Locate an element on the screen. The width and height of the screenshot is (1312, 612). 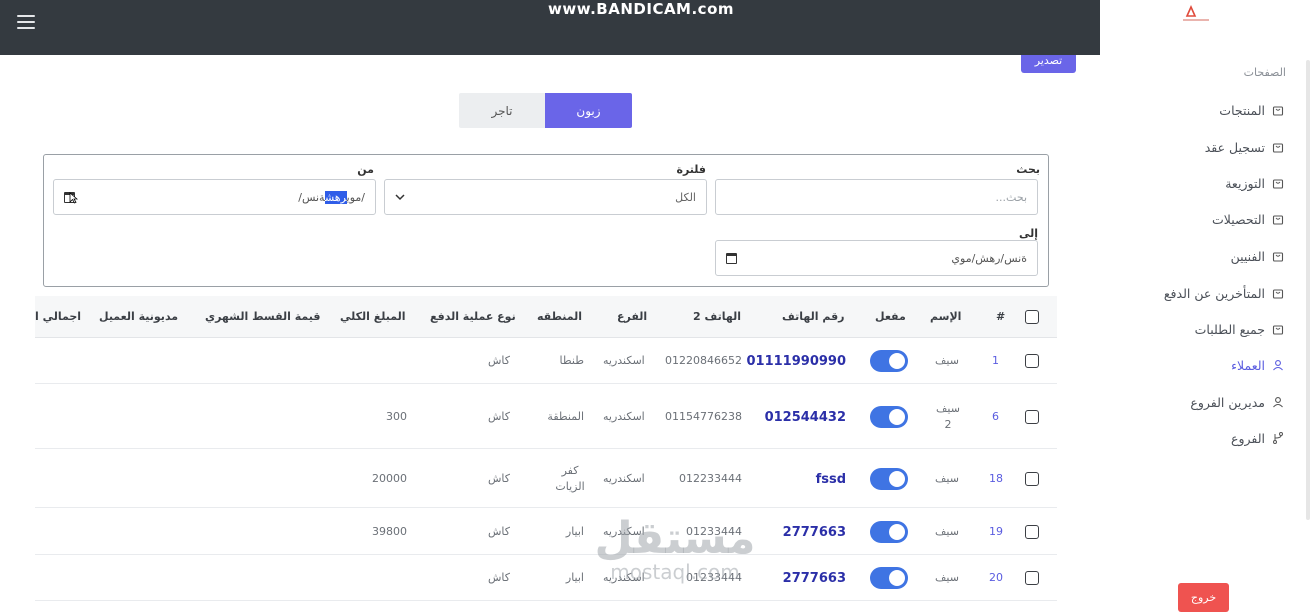
cell-phone: fssd is located at coordinates (831, 479).